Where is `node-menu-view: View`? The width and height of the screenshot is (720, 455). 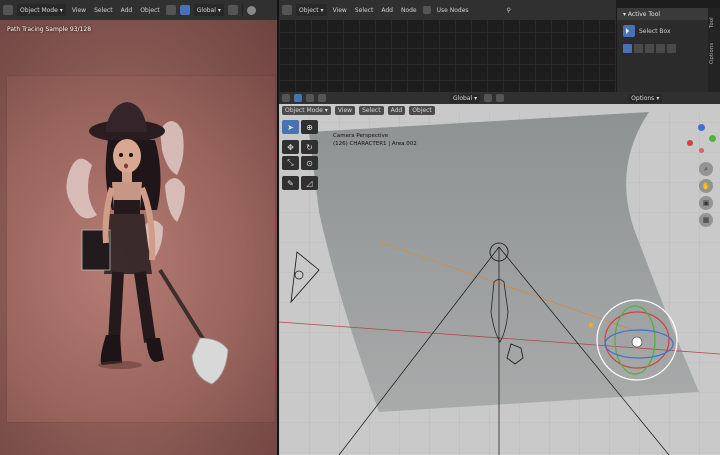
node-menu-view: View is located at coordinates (340, 10).